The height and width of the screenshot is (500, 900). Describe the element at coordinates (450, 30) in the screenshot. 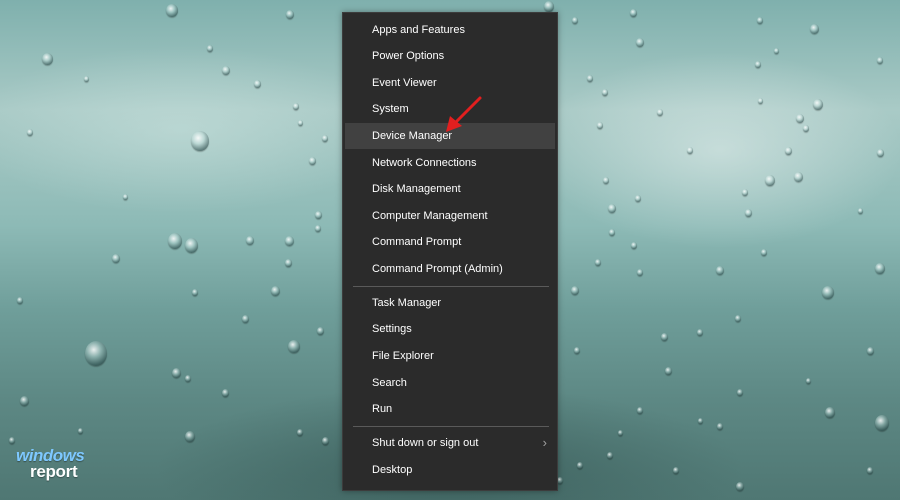

I see `menu-item-apps-and-features: Apps and Features` at that location.